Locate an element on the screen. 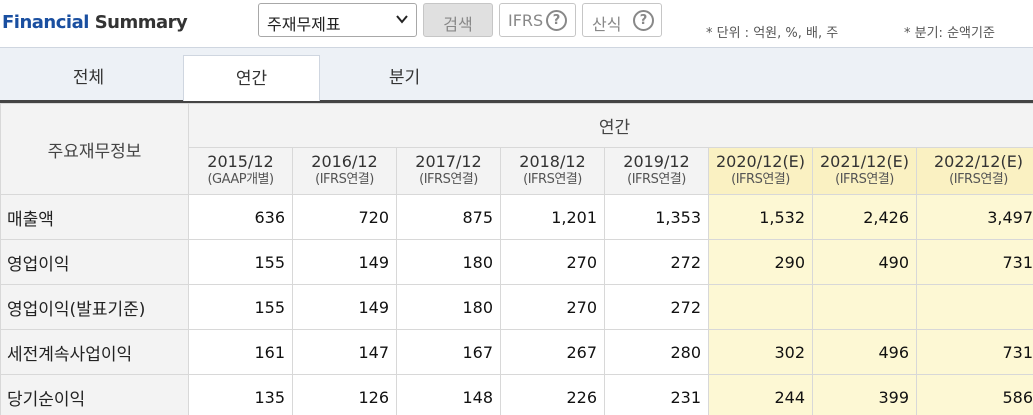 The image size is (1033, 415). row-label: 영업이익(발표기준) is located at coordinates (94, 307).